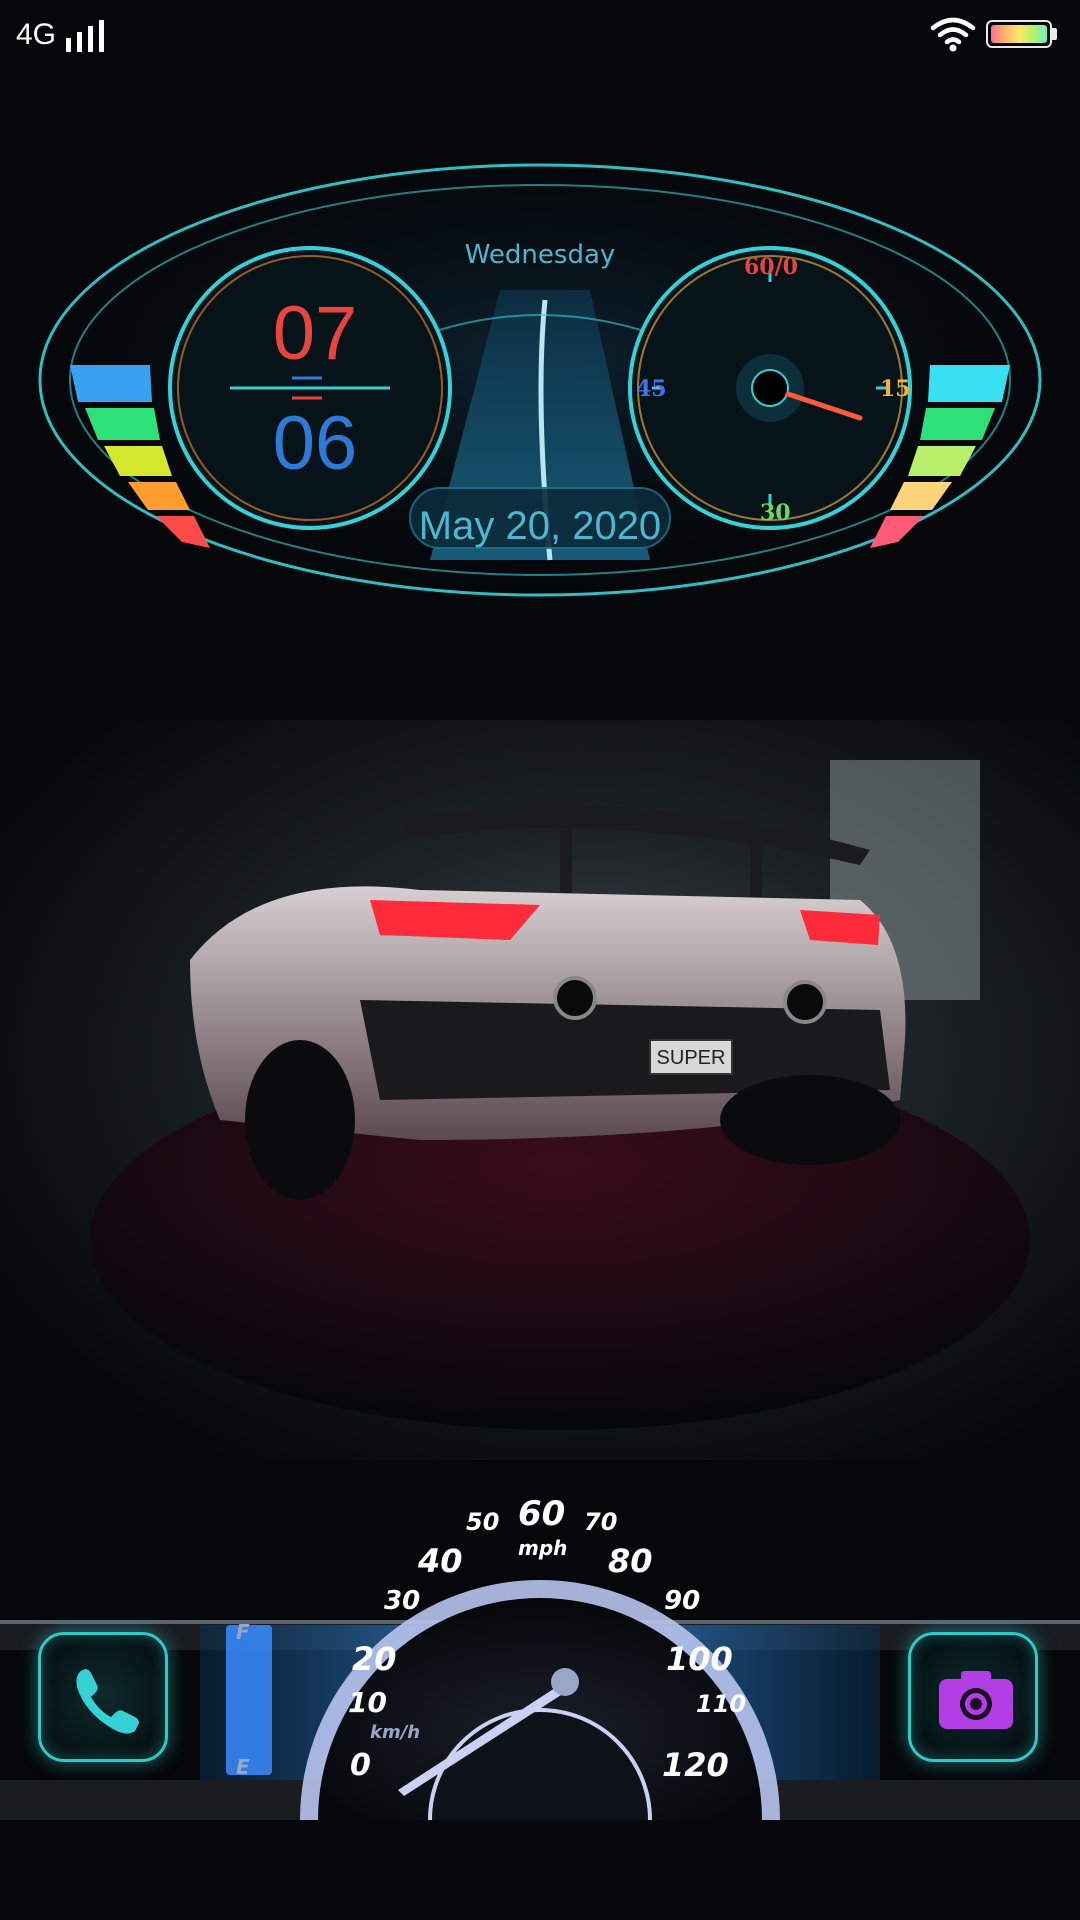 This screenshot has height=1920, width=1080. What do you see at coordinates (1019, 34) in the screenshot?
I see `battery-icon` at bounding box center [1019, 34].